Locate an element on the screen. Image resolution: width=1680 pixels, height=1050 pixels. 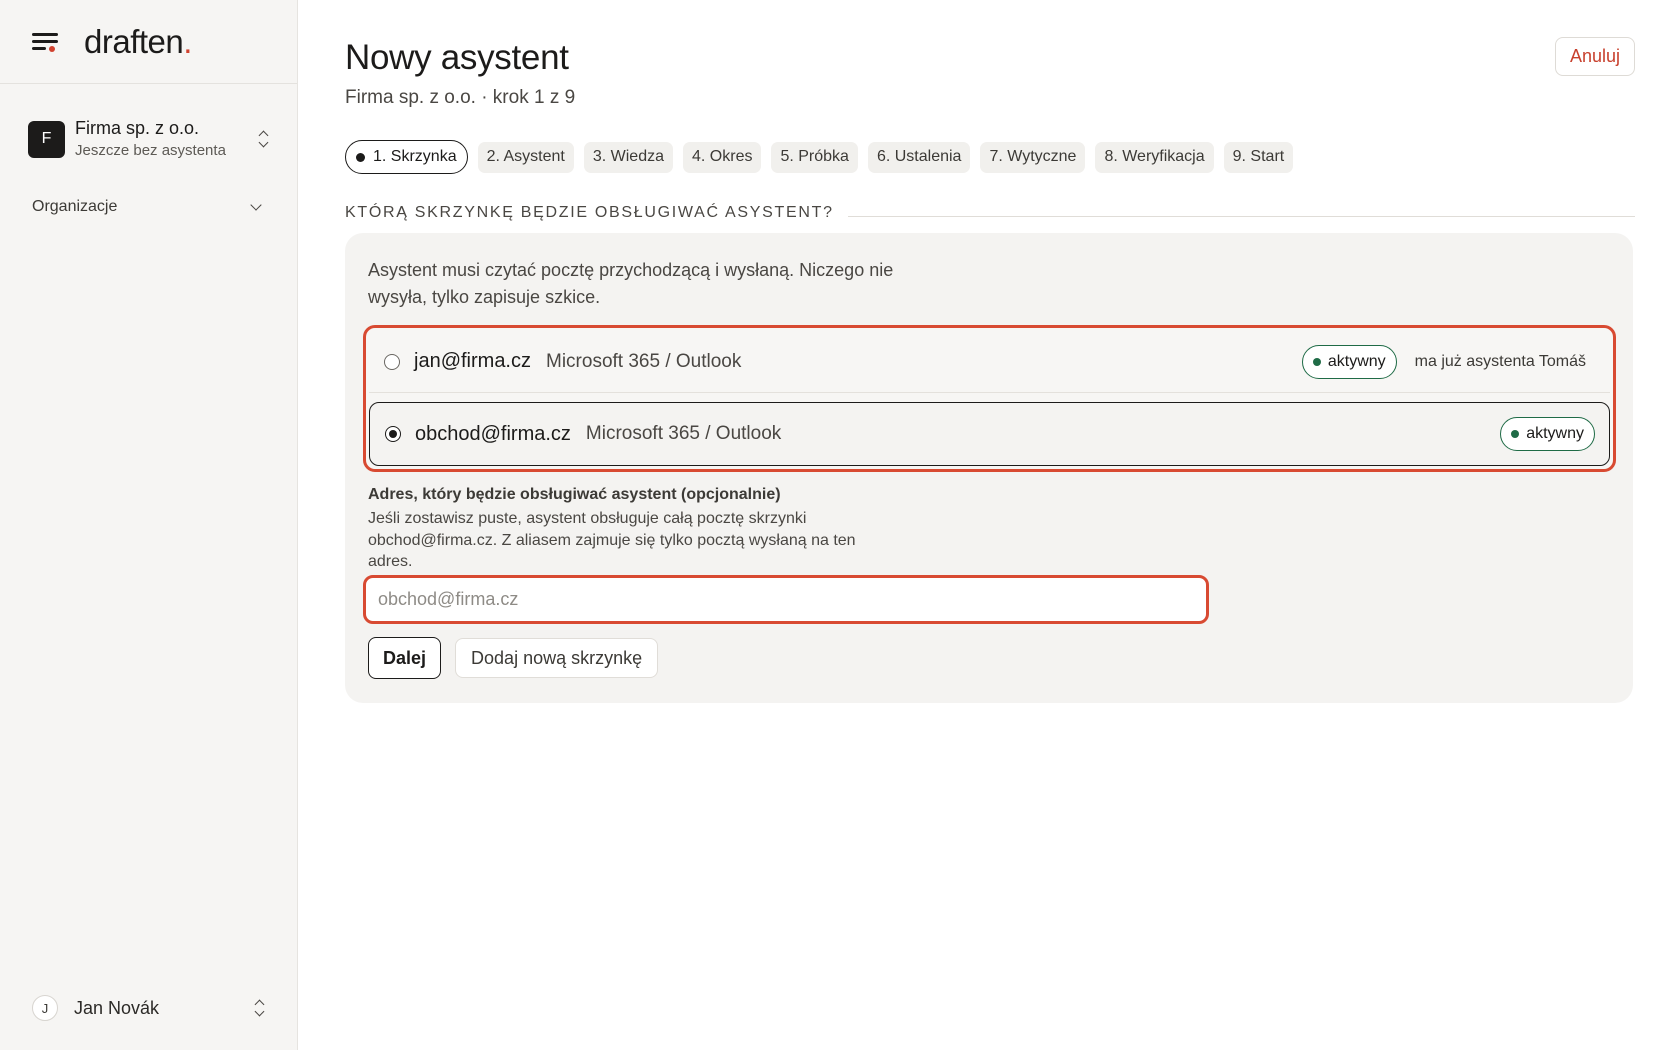
alias-input is located at coordinates (786, 599).